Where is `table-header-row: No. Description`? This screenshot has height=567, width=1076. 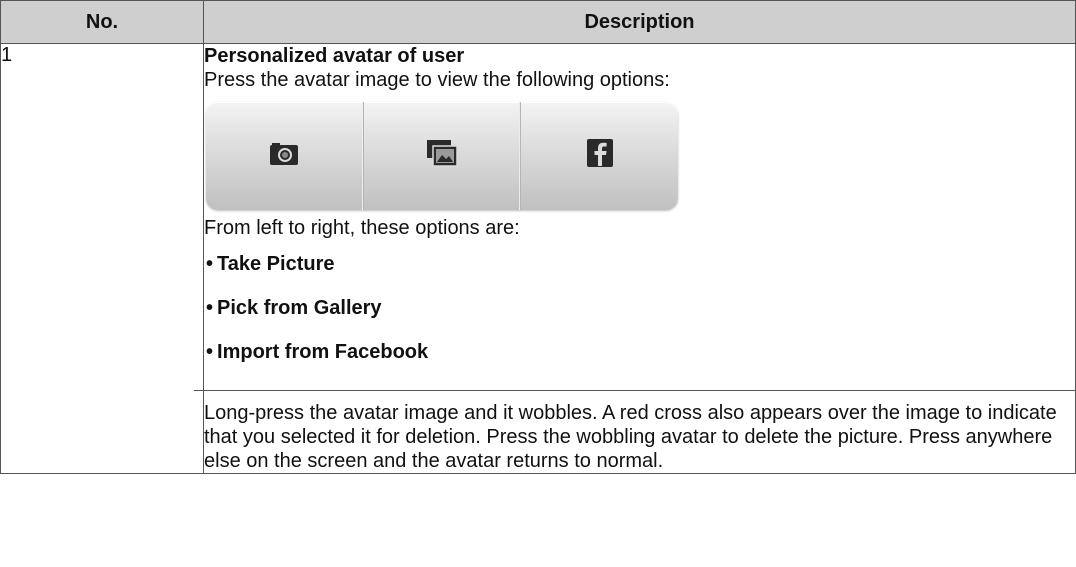 table-header-row: No. Description is located at coordinates (538, 22).